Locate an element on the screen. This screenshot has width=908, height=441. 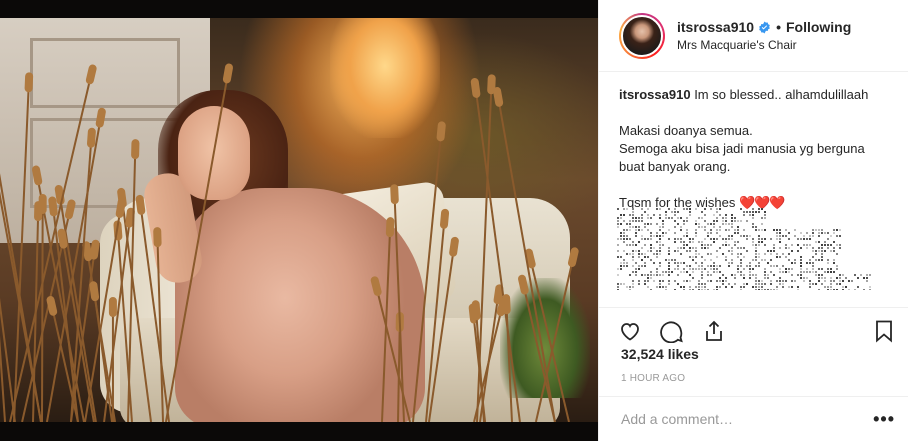
location-link: Mrs Macquarie's Chair is located at coordinates (764, 45).